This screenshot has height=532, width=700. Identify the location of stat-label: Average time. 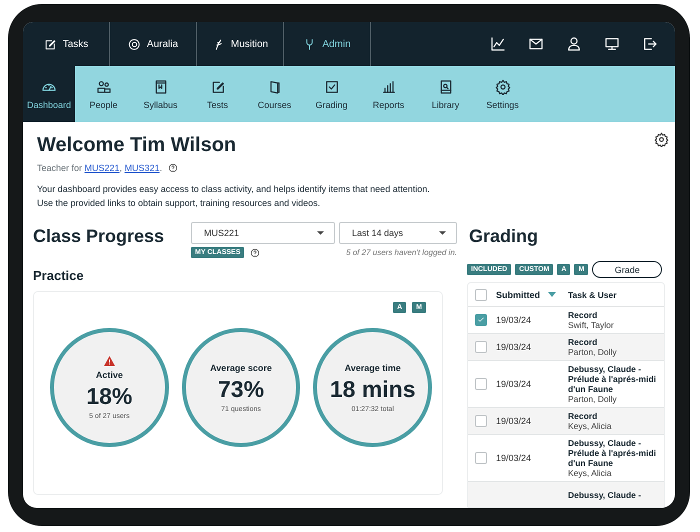
(372, 367).